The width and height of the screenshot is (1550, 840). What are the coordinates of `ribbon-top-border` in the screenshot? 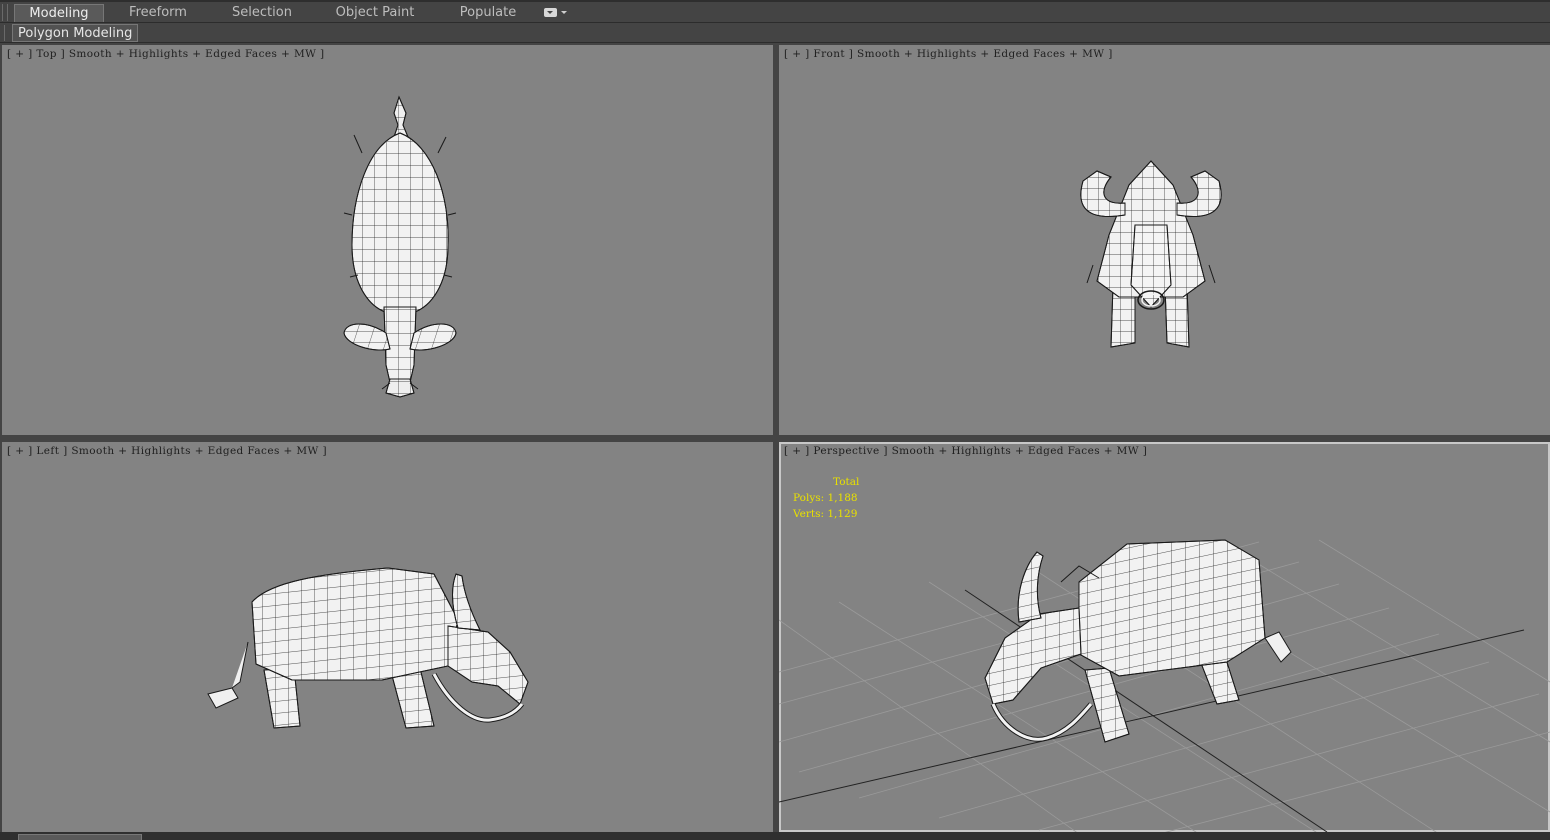 It's located at (775, 1).